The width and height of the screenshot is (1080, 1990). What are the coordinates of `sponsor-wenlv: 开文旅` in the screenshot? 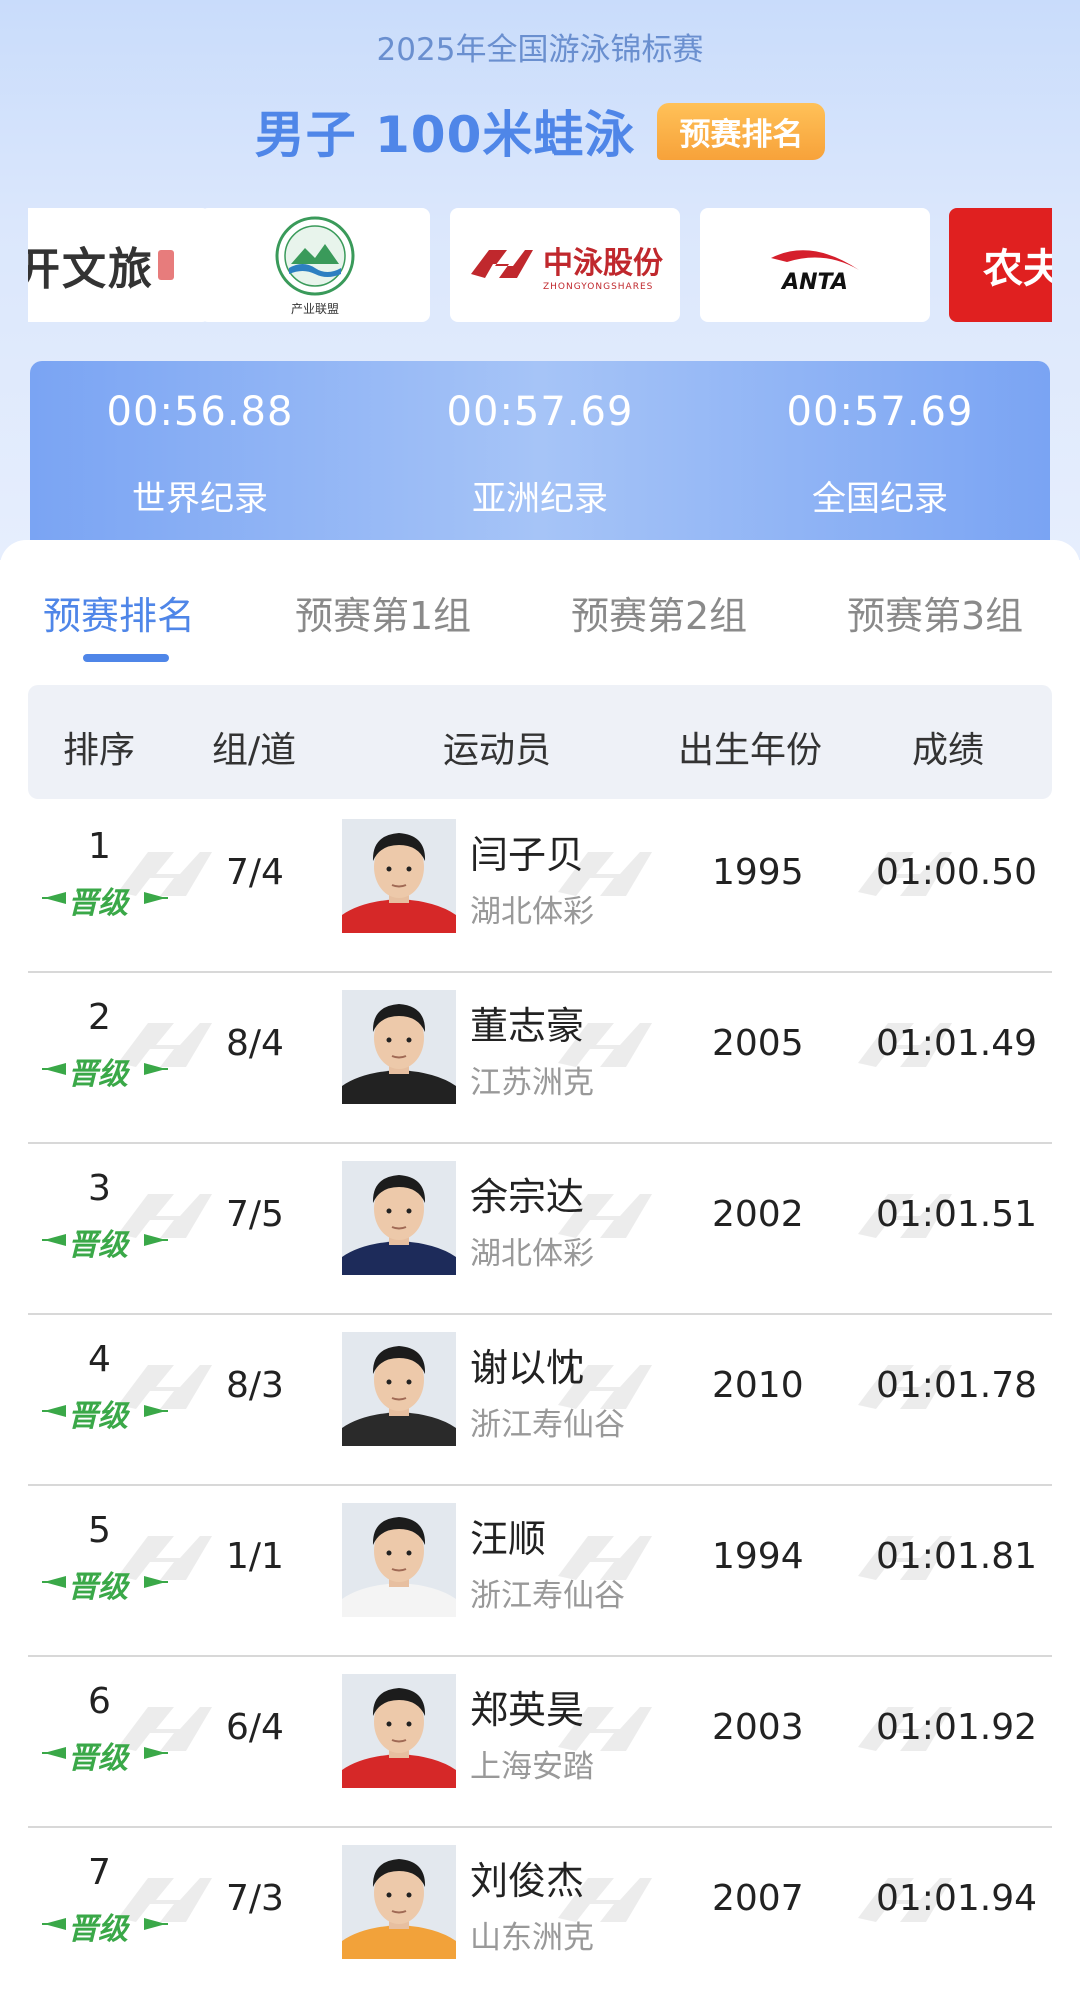 It's located at (119, 265).